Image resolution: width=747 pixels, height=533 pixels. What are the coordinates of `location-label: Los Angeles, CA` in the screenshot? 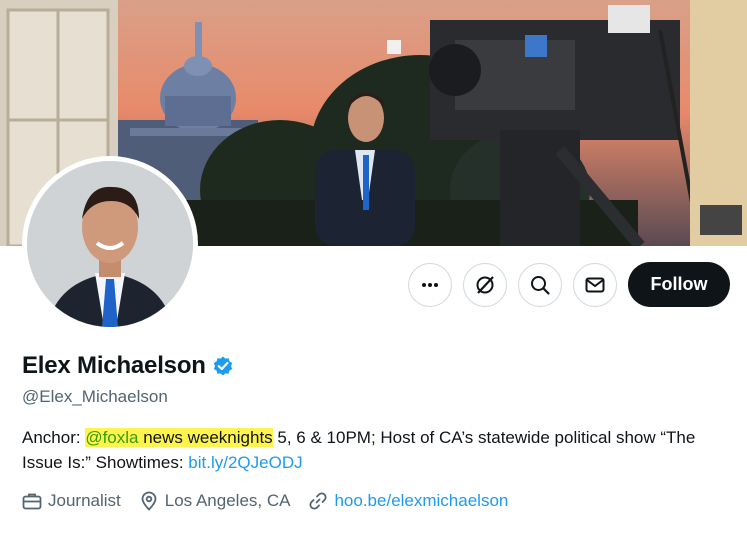 It's located at (227, 500).